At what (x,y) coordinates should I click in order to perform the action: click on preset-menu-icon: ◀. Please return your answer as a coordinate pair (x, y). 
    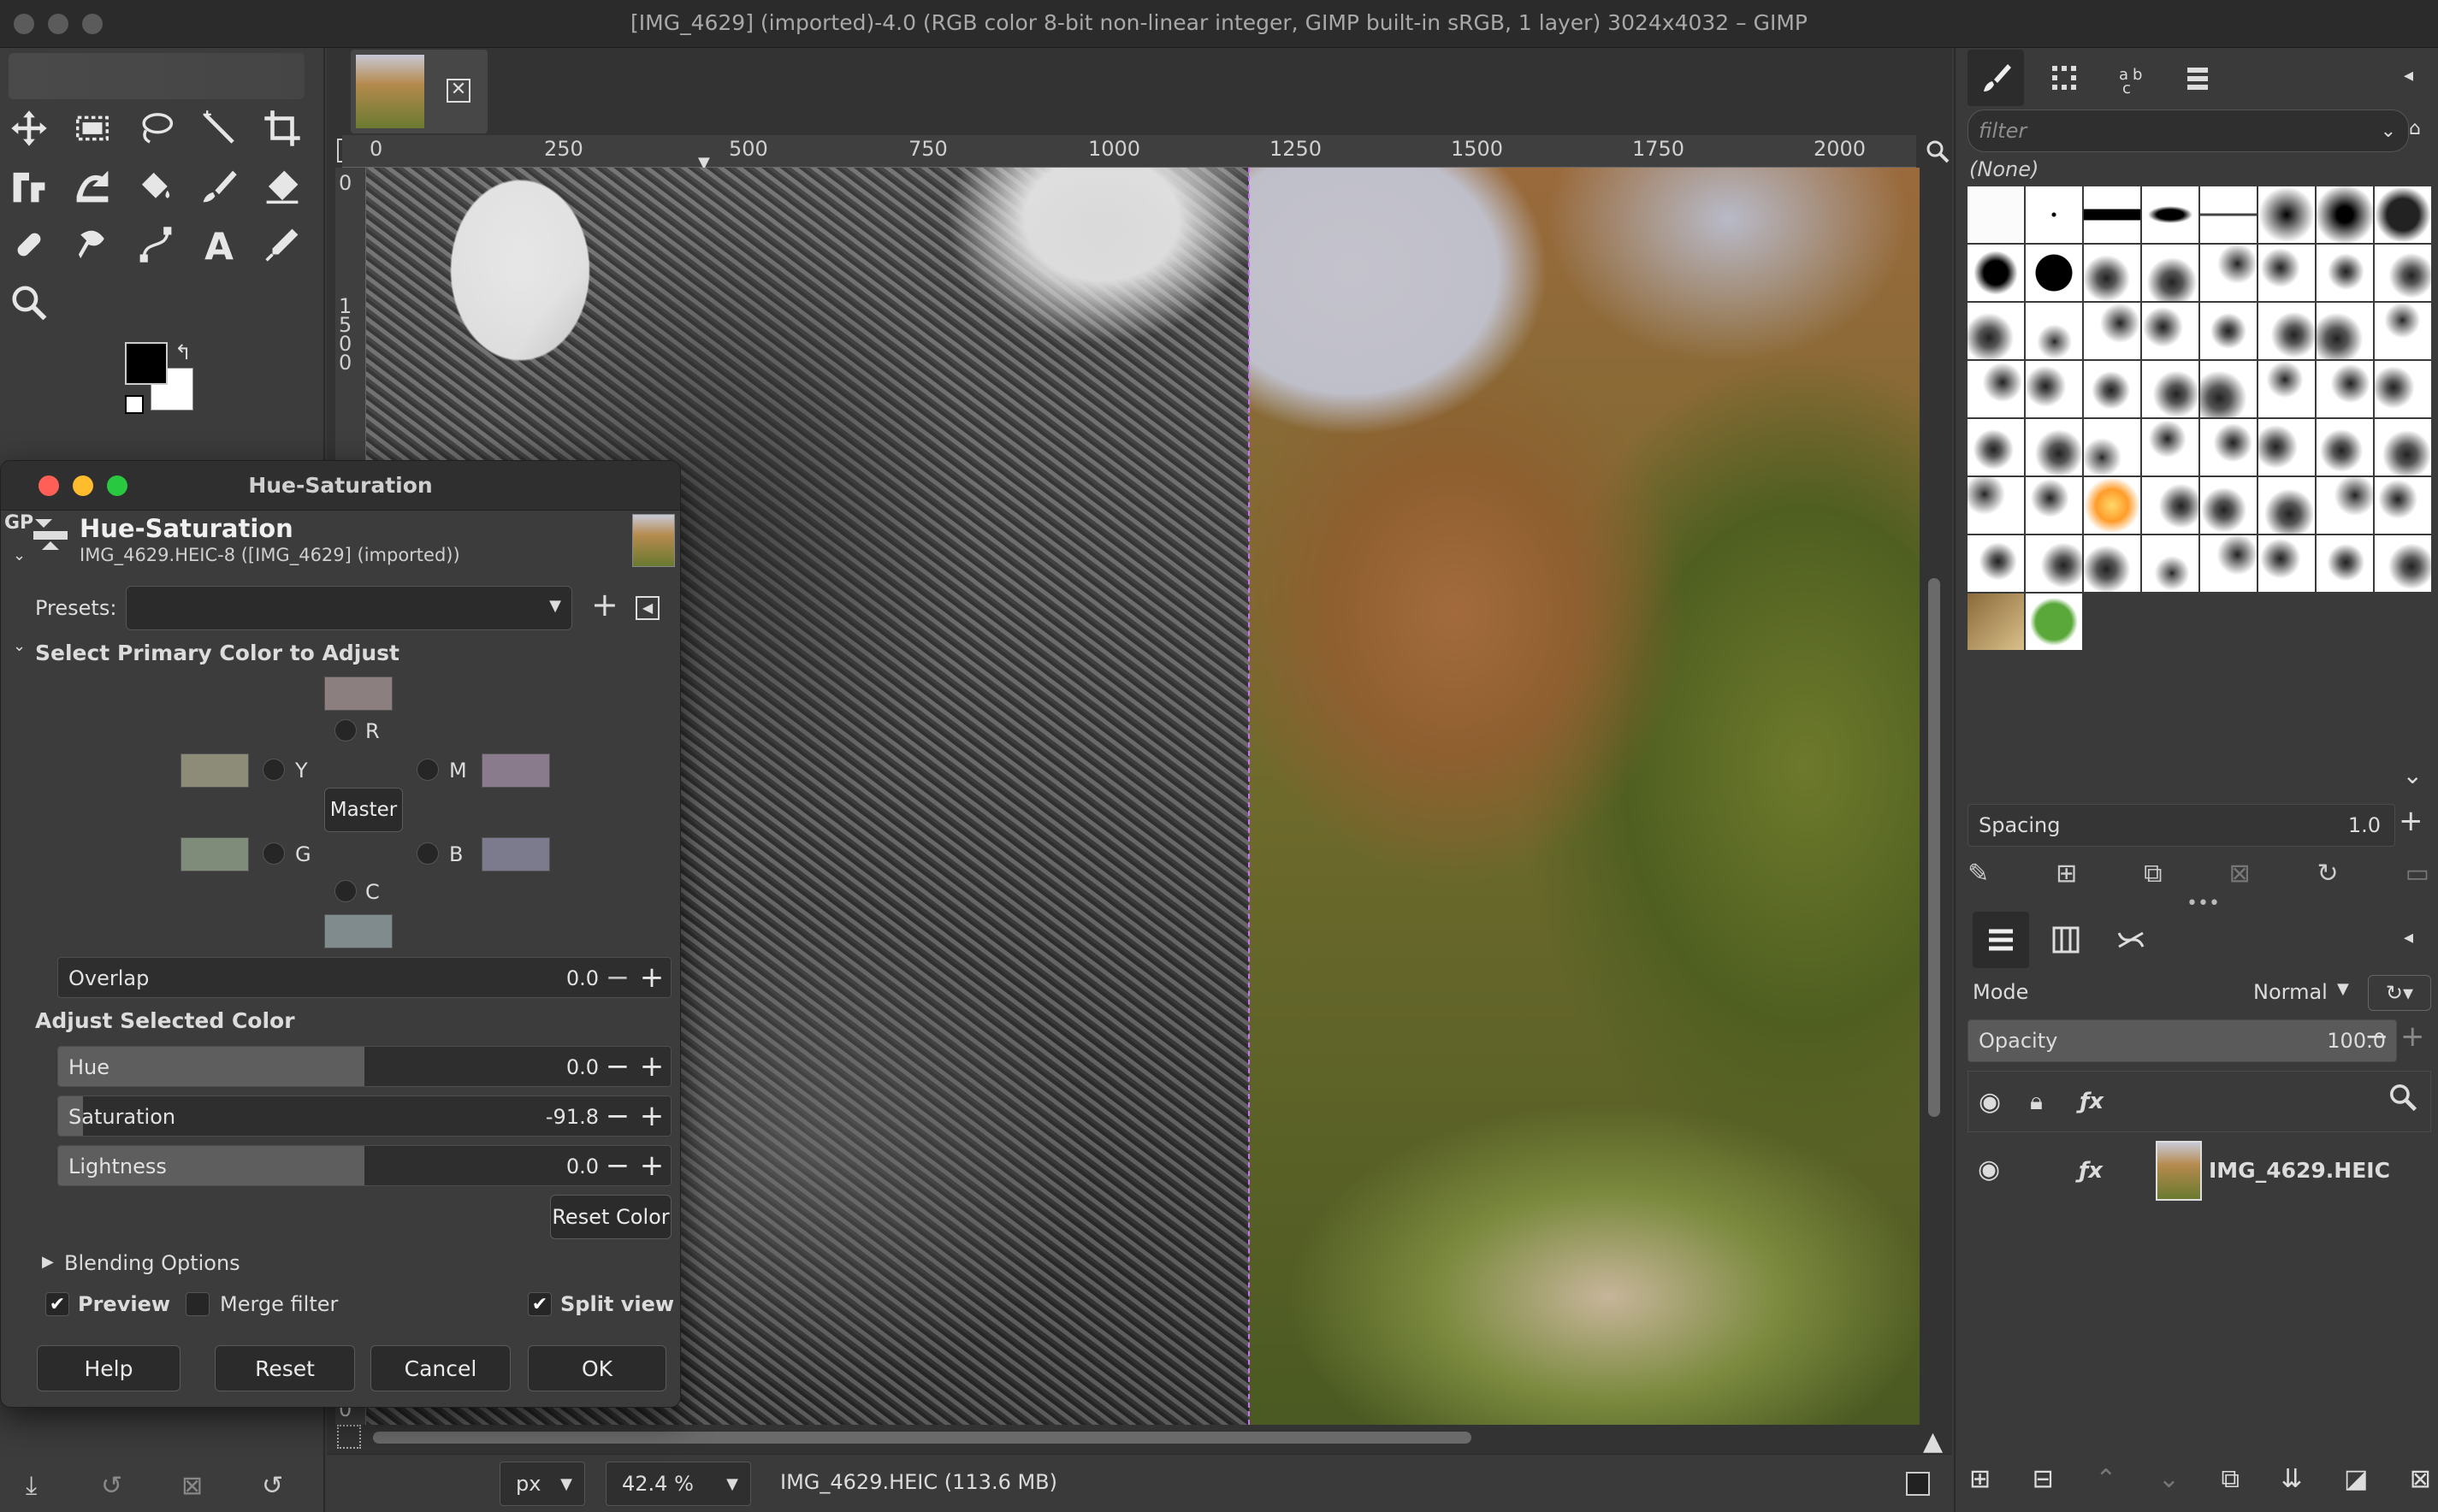
    Looking at the image, I should click on (648, 608).